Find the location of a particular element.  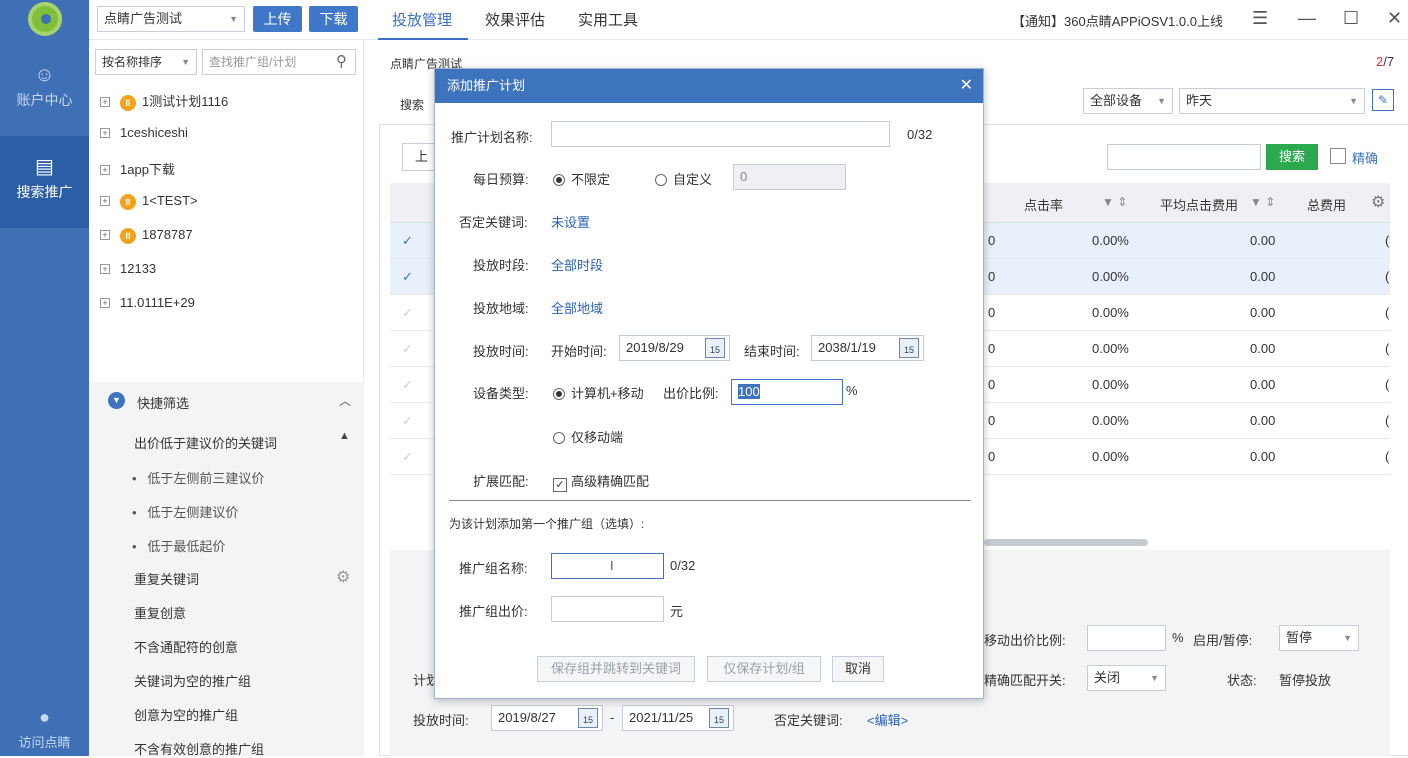

exact-label: 精确 is located at coordinates (1365, 157).